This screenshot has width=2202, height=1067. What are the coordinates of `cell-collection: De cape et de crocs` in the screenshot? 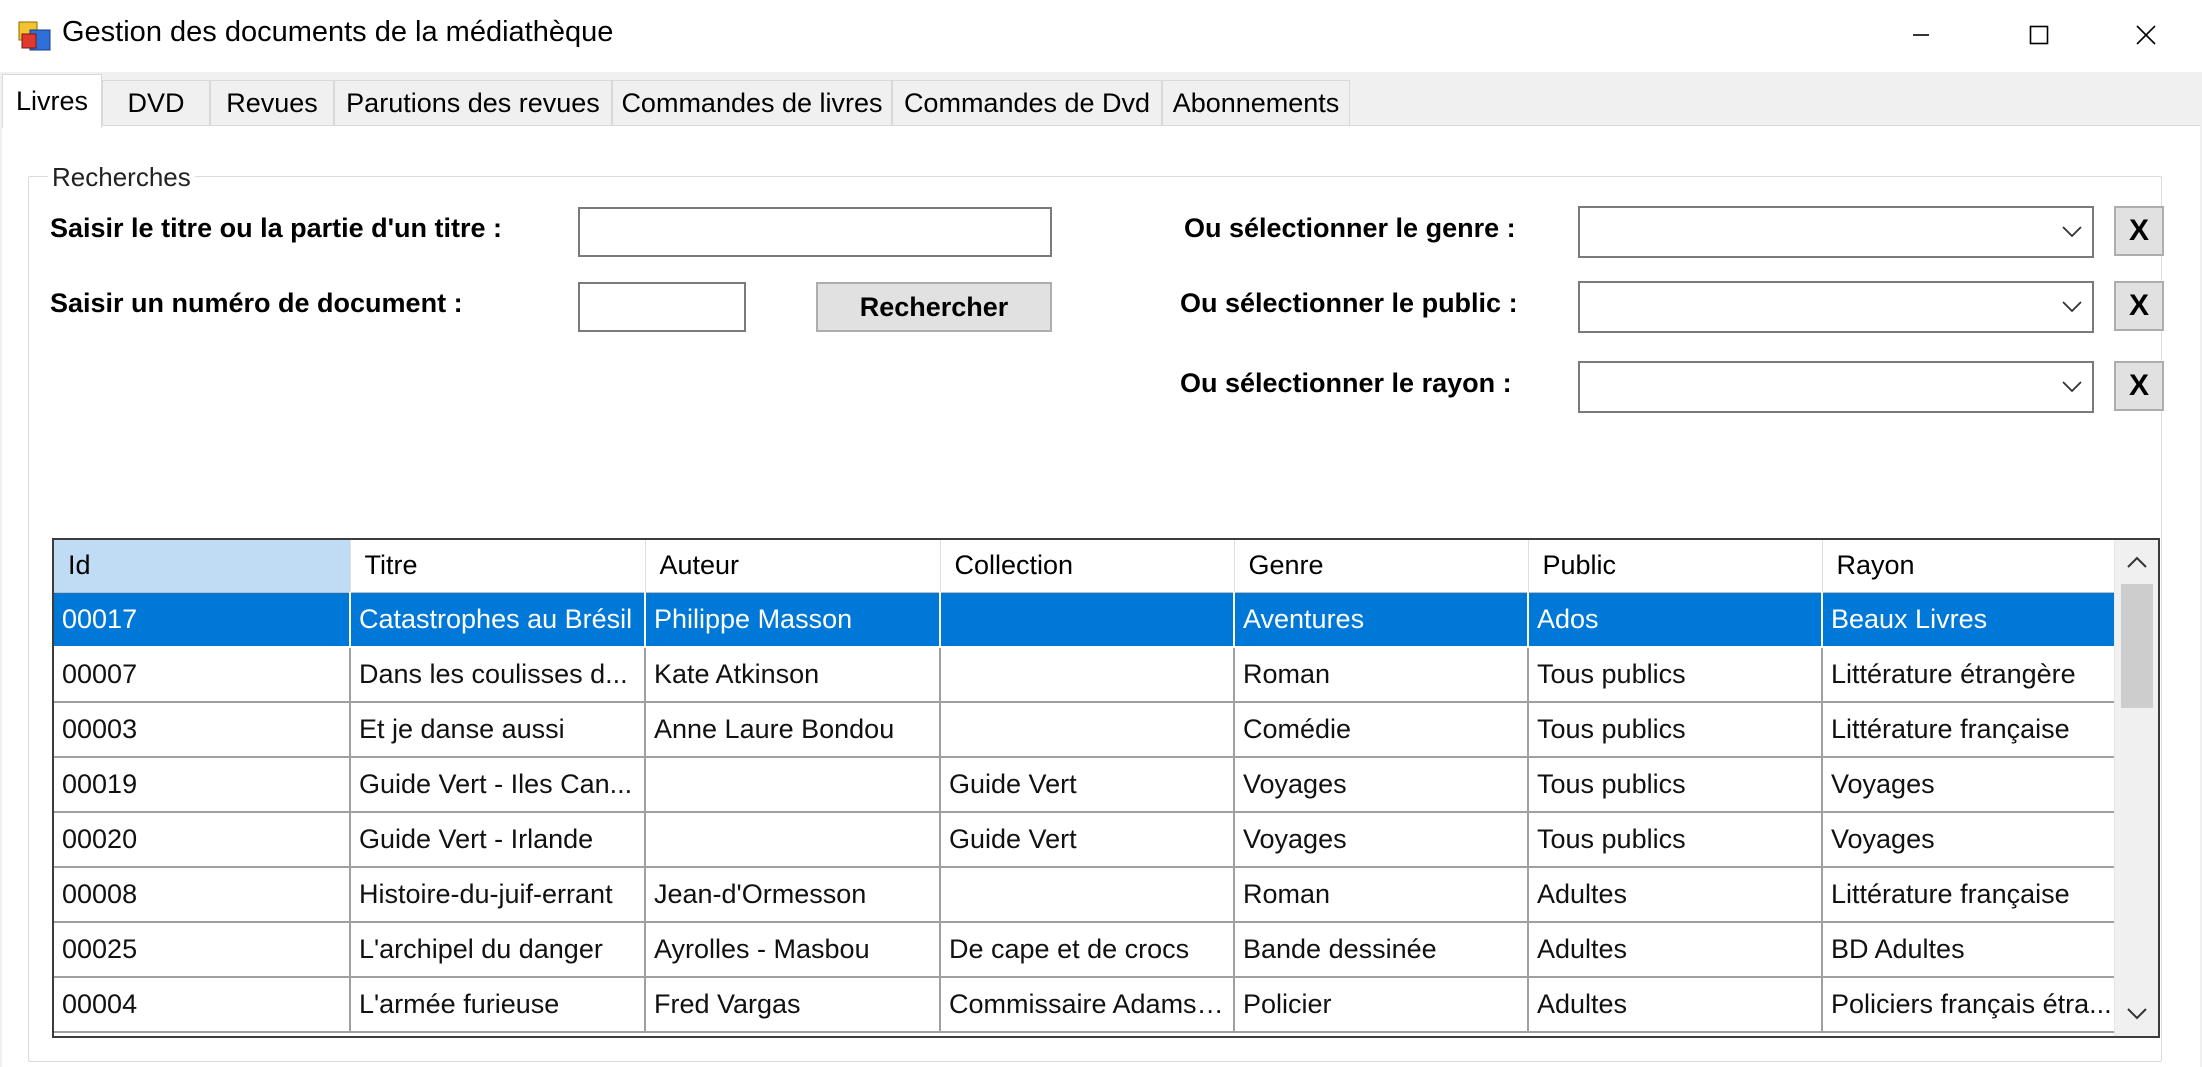 It's located at (1087, 950).